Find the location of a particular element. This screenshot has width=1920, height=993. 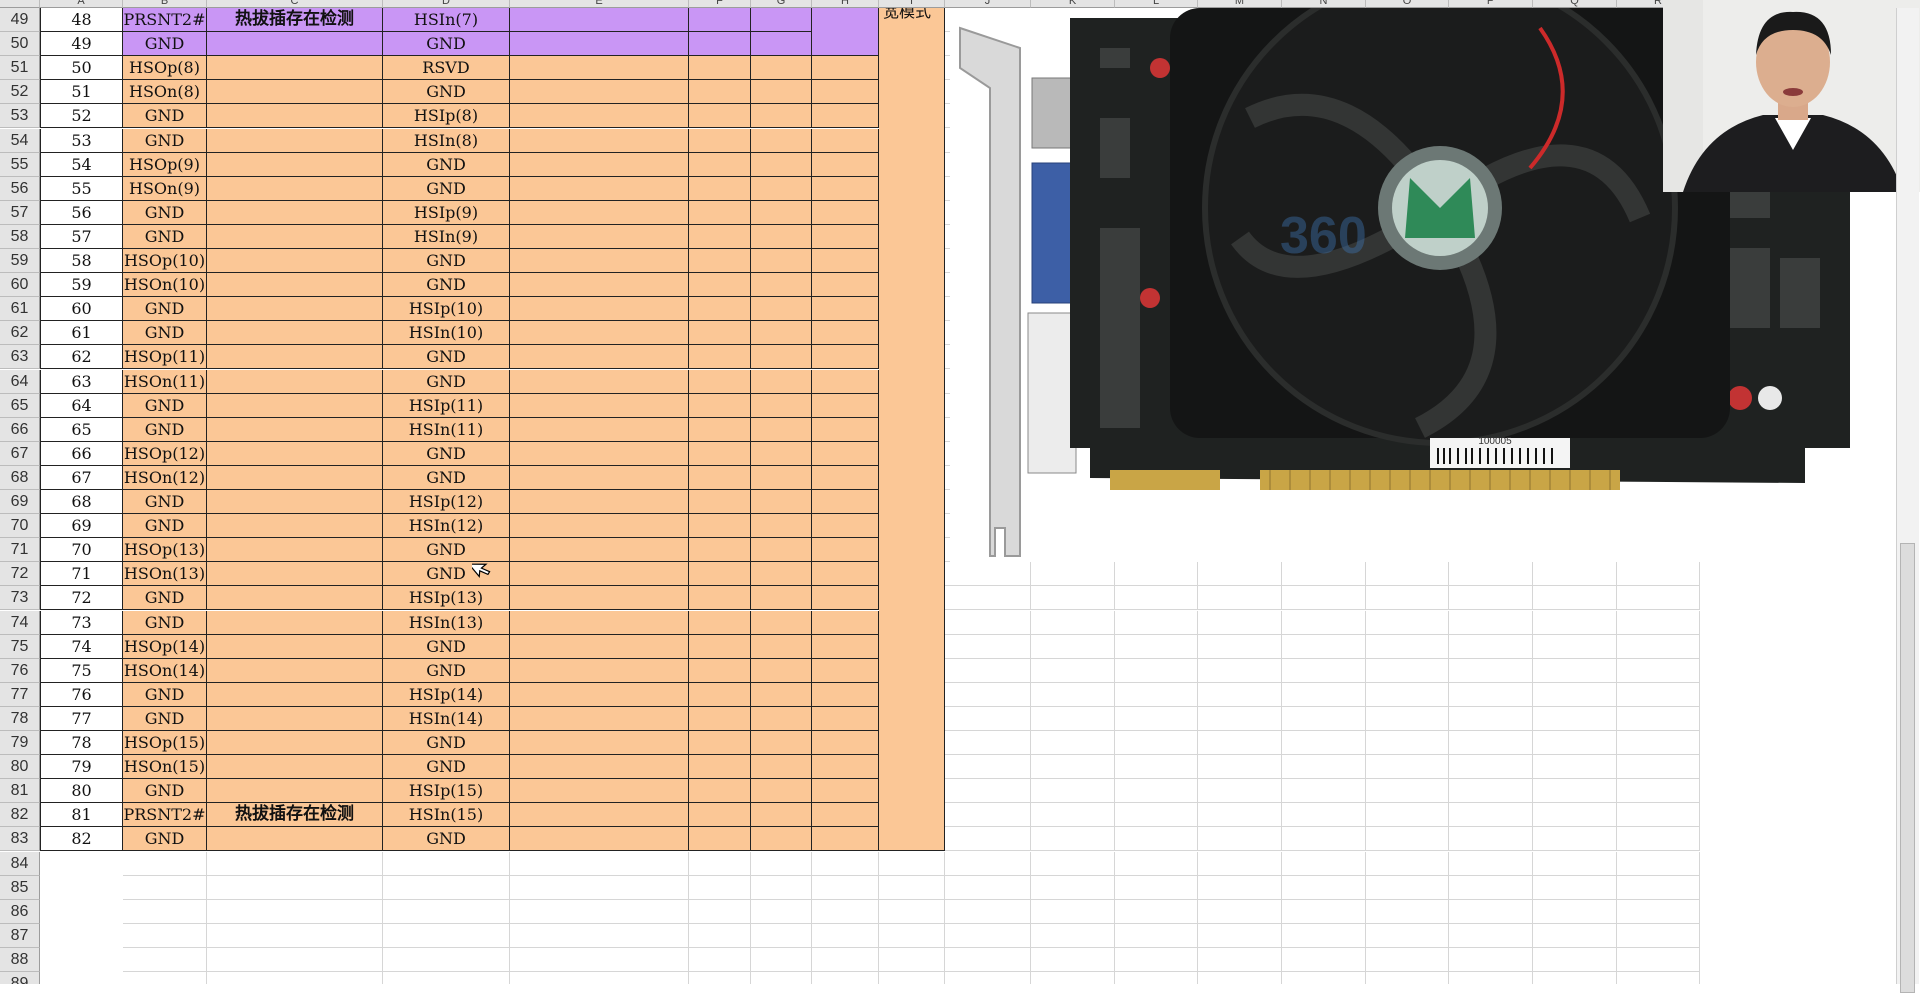

row-header: 78 is located at coordinates (20, 718).